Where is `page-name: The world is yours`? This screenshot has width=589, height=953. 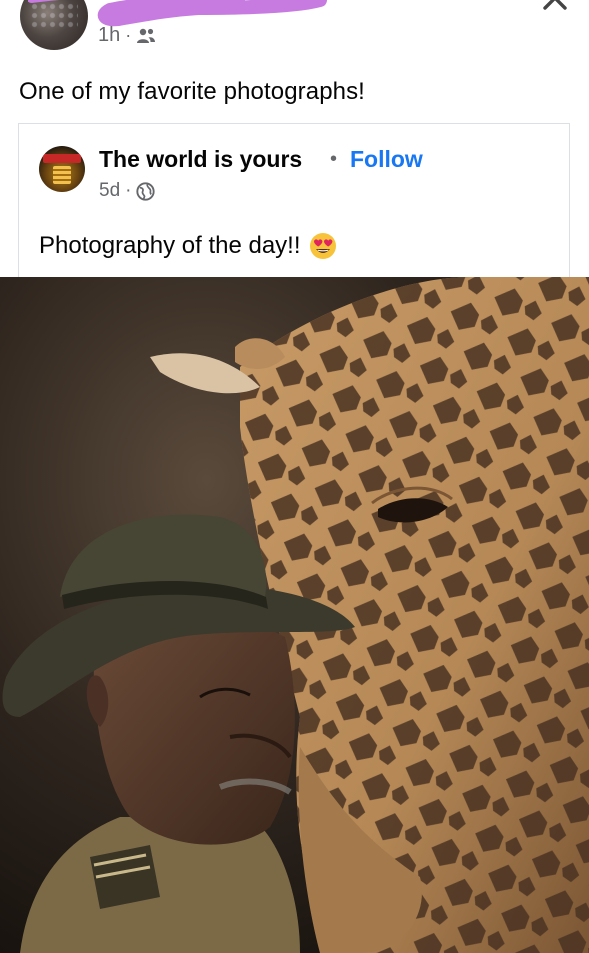 page-name: The world is yours is located at coordinates (200, 159).